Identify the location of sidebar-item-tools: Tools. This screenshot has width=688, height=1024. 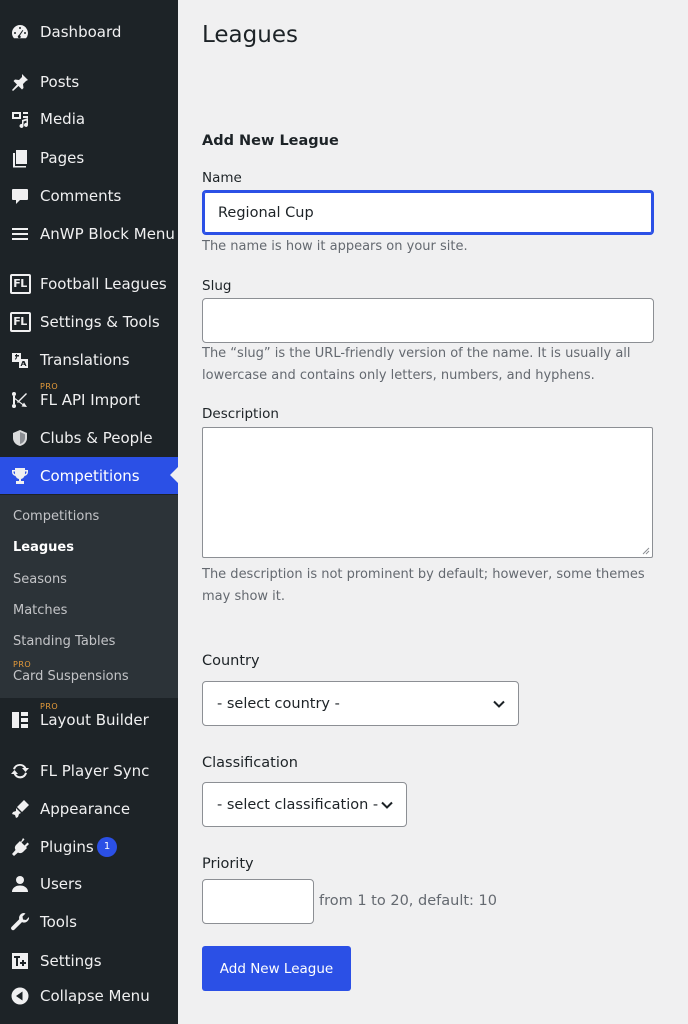
(89, 922).